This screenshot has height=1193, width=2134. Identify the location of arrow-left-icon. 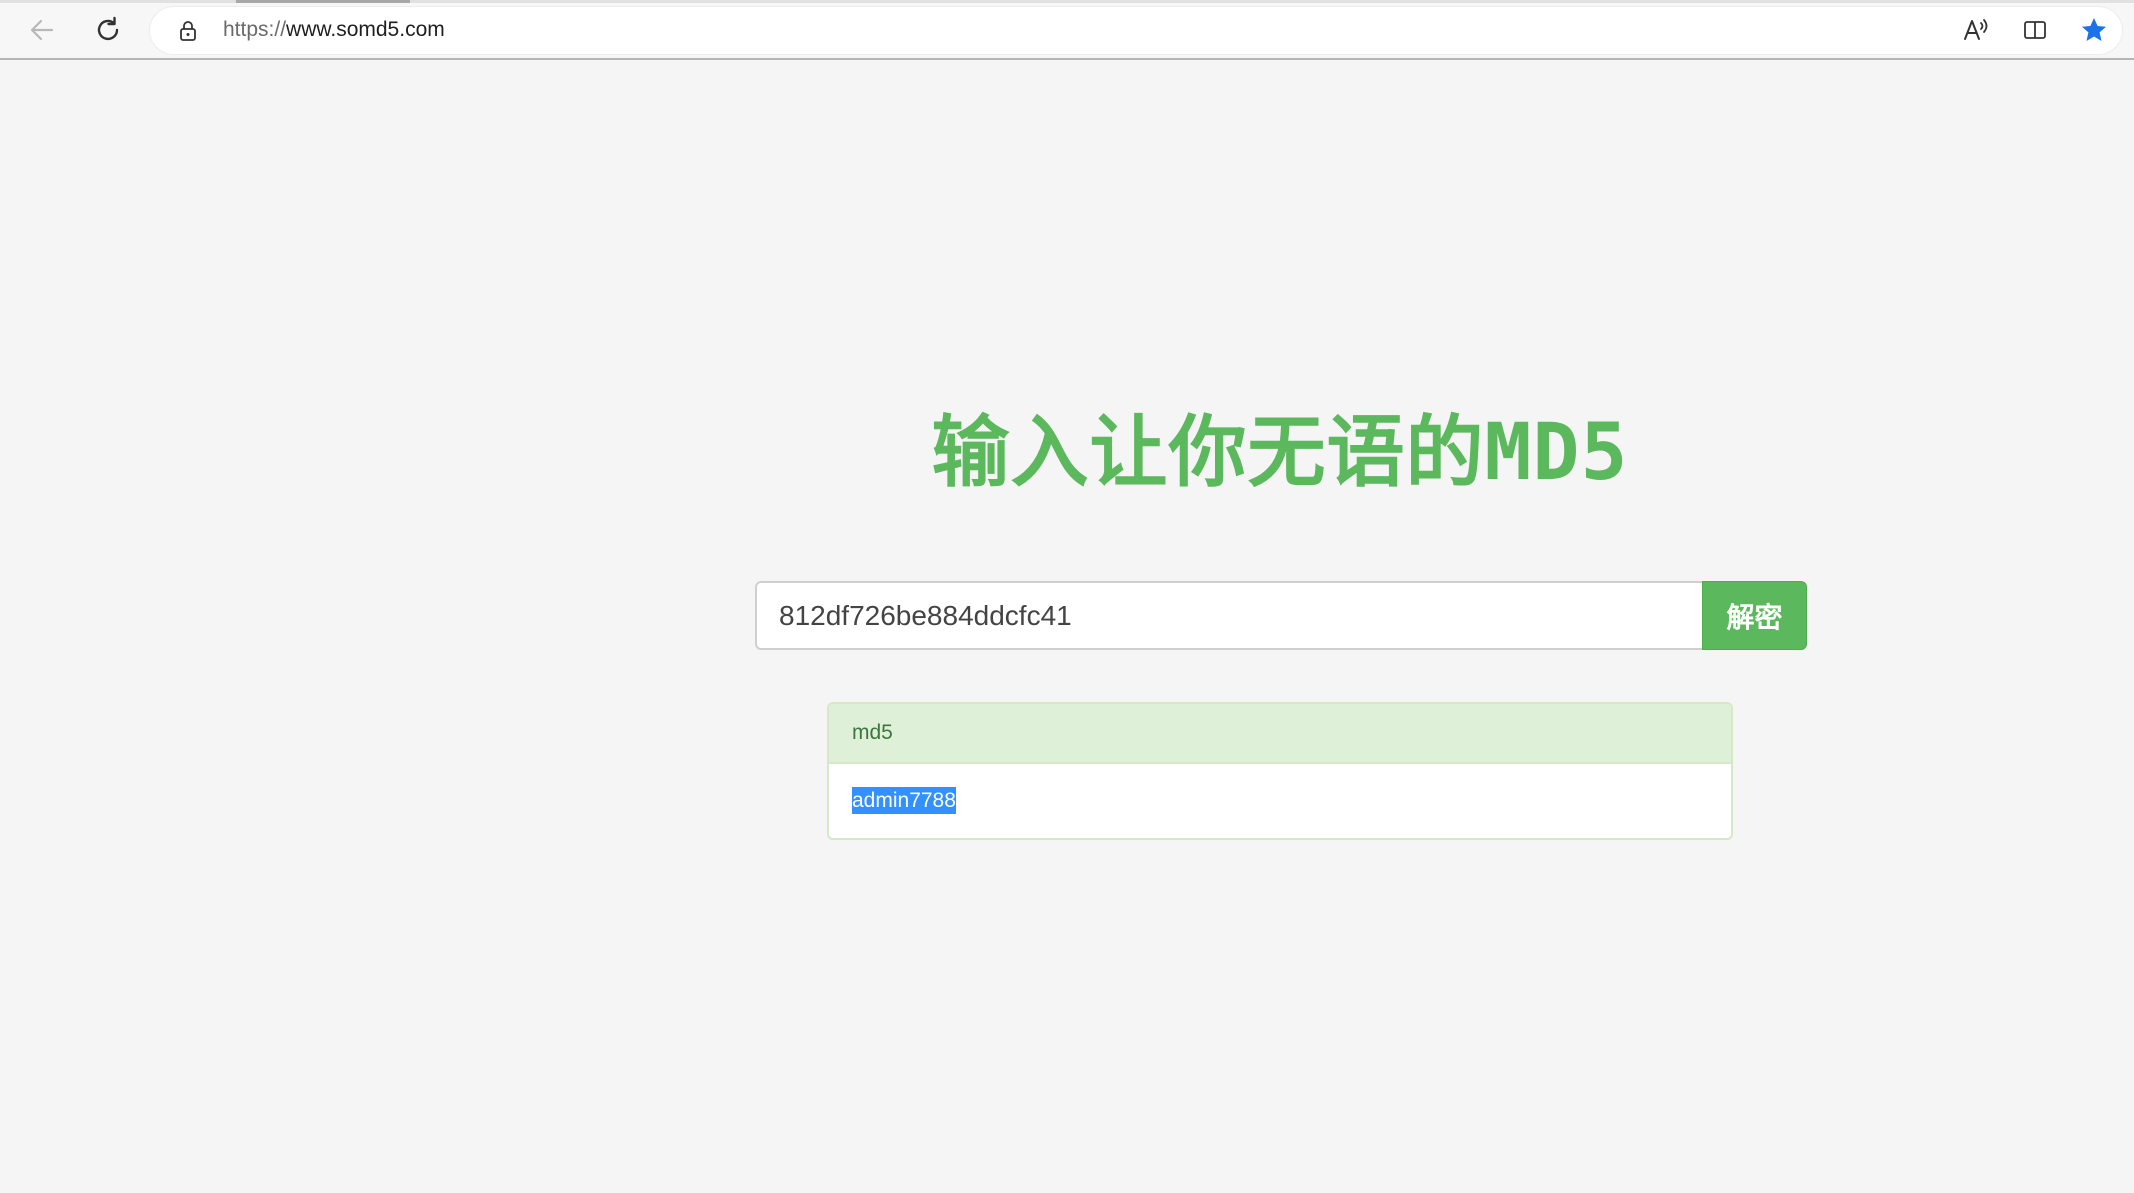
(42, 30).